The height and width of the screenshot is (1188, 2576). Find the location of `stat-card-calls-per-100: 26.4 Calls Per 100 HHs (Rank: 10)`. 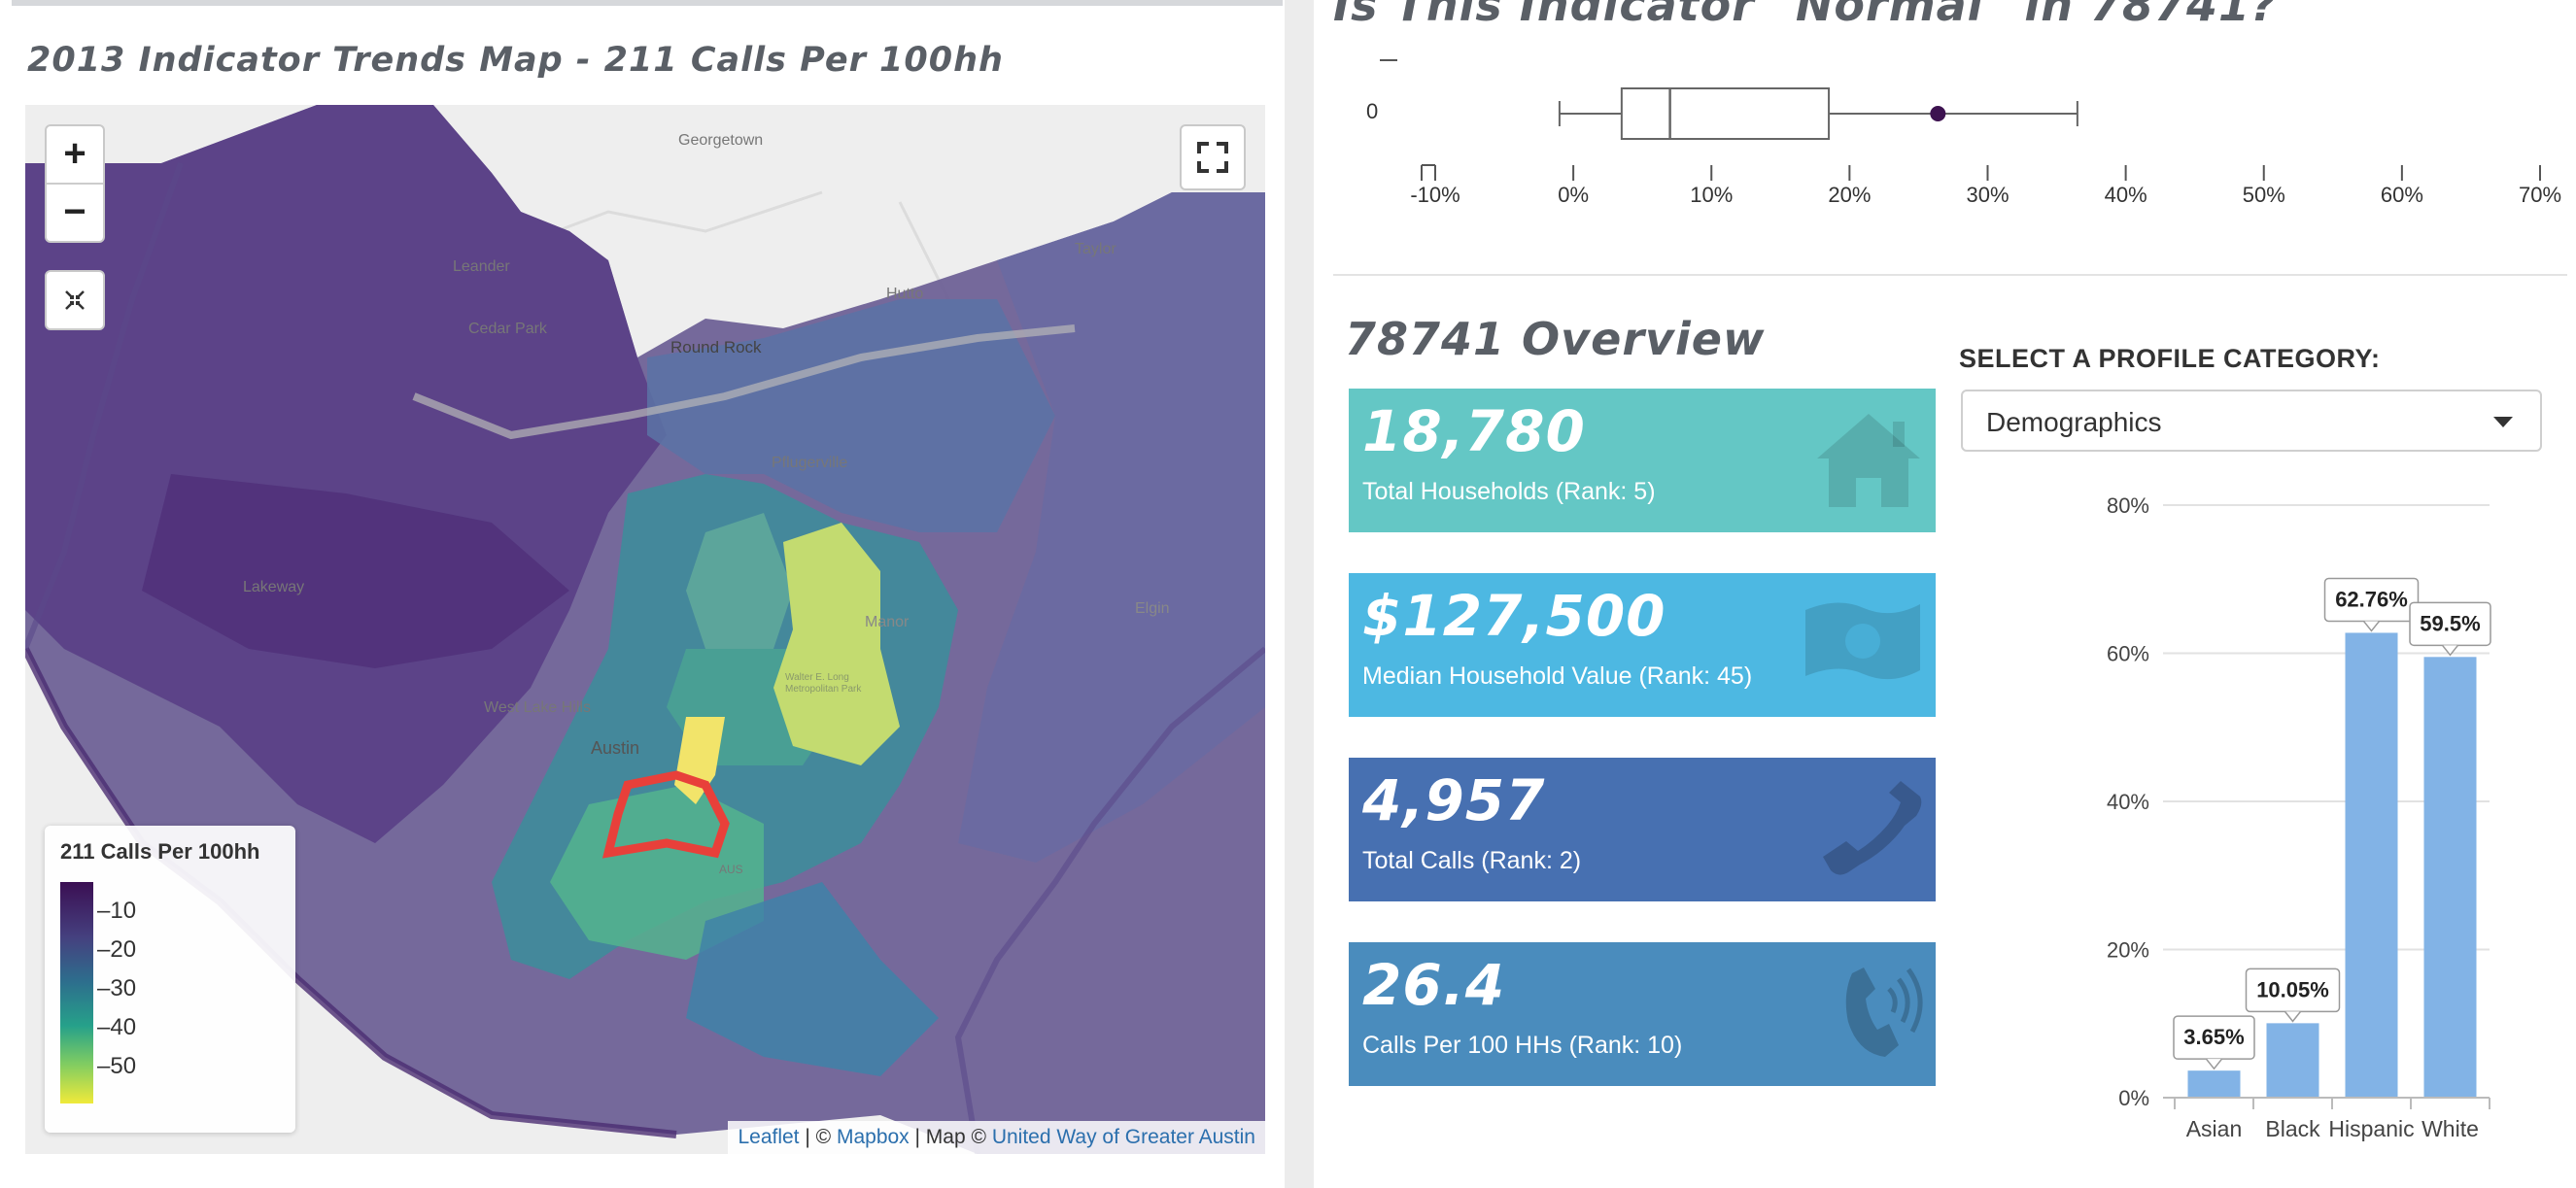

stat-card-calls-per-100: 26.4 Calls Per 100 HHs (Rank: 10) is located at coordinates (1642, 1014).